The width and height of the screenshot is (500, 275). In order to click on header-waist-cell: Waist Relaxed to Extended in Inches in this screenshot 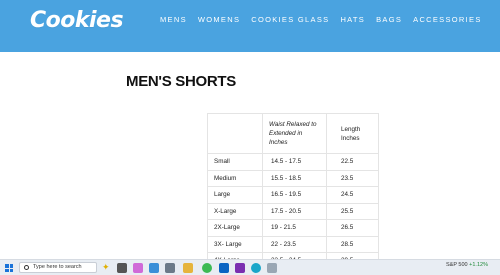, I will do `click(294, 133)`.